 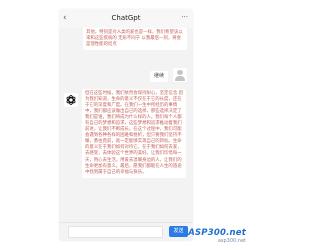 I want to click on user-message: 继续, so click(x=158, y=76).